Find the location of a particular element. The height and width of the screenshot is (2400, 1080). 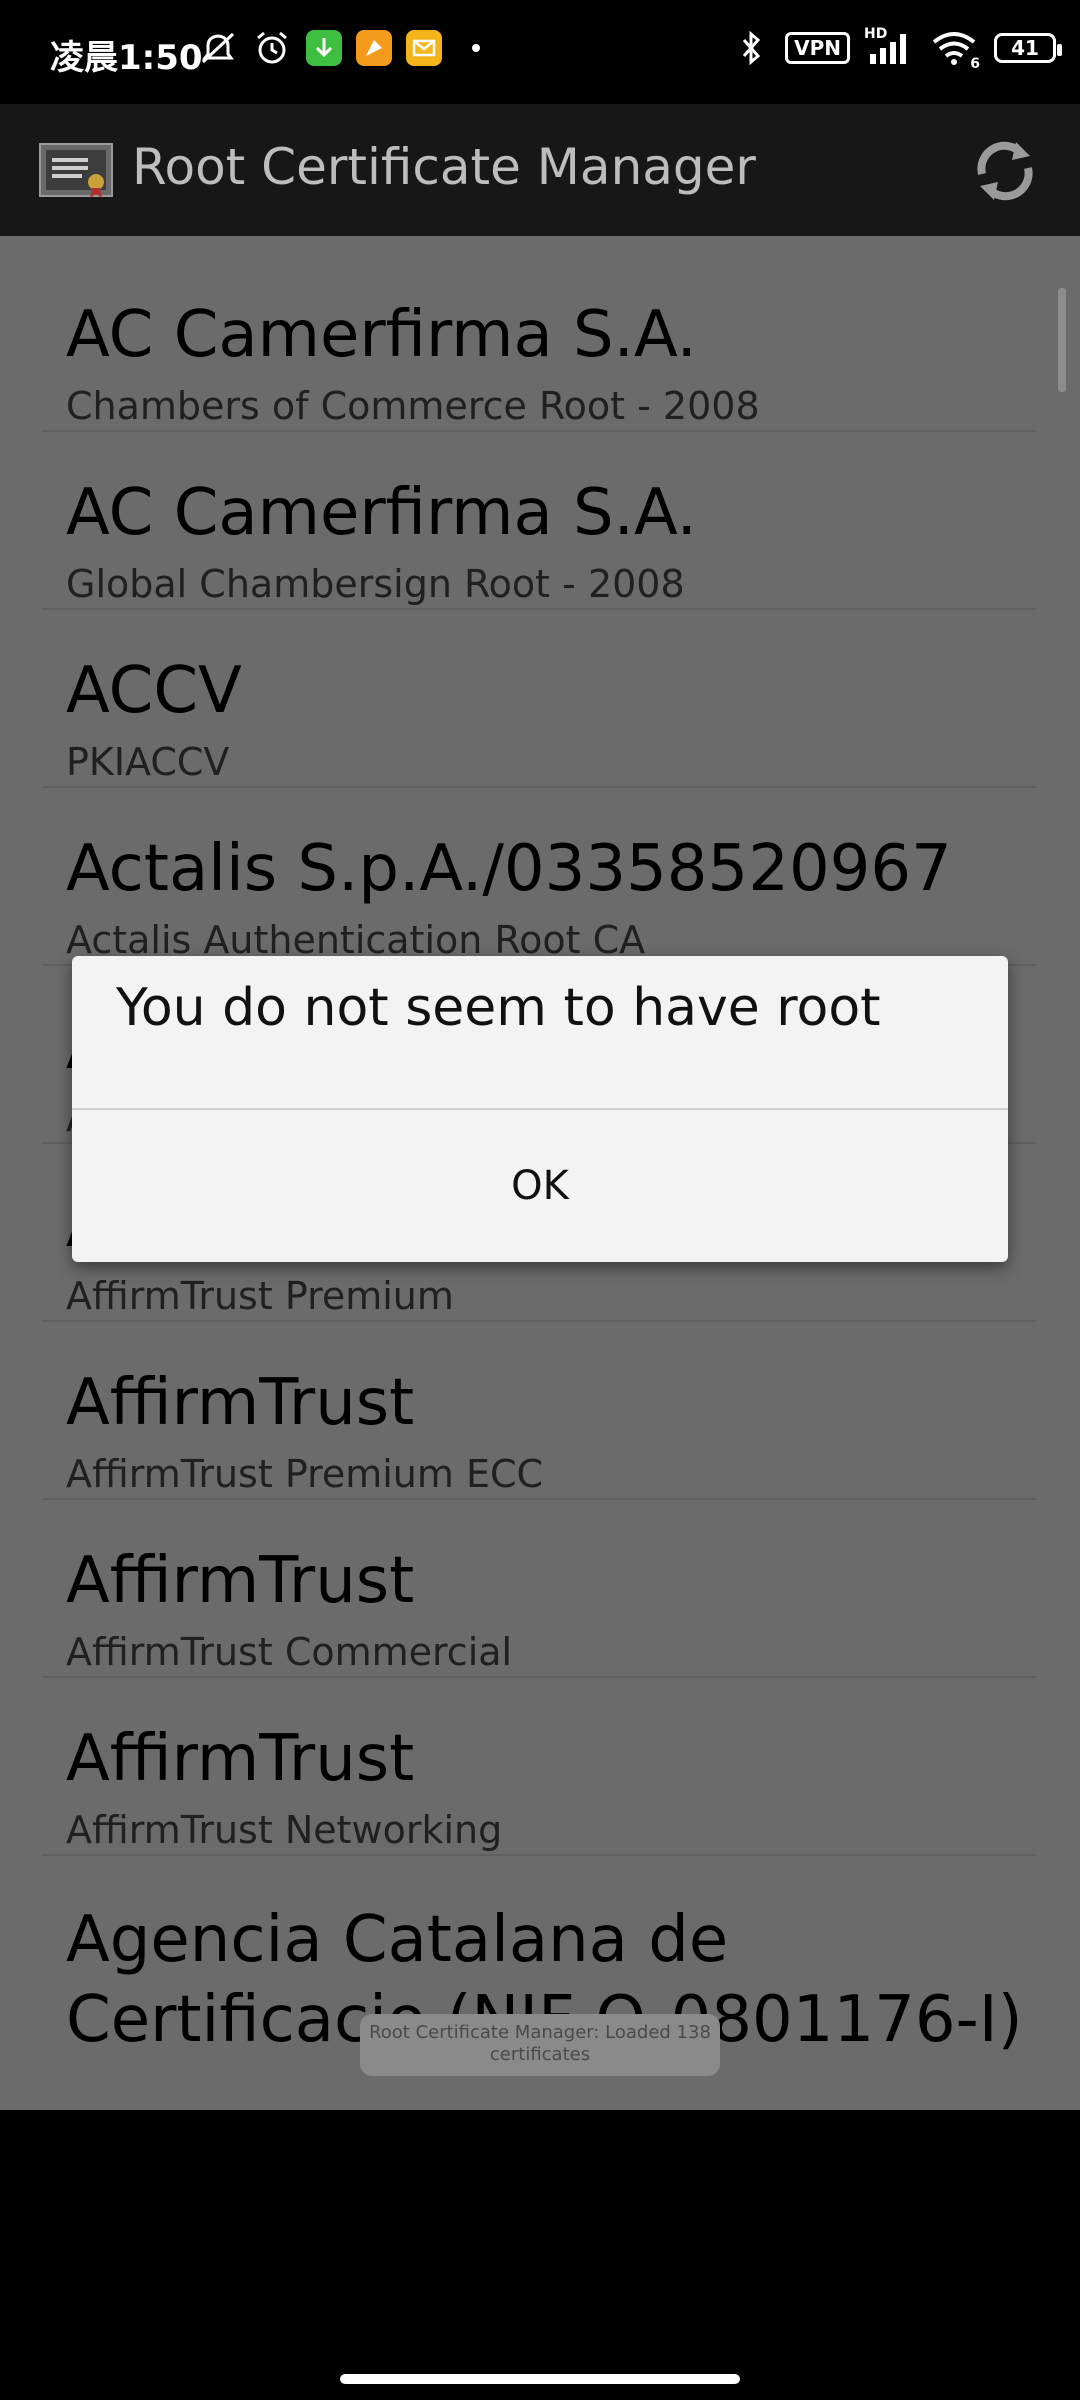

cert-name: AffirmTrust Networking is located at coordinates (284, 1830).